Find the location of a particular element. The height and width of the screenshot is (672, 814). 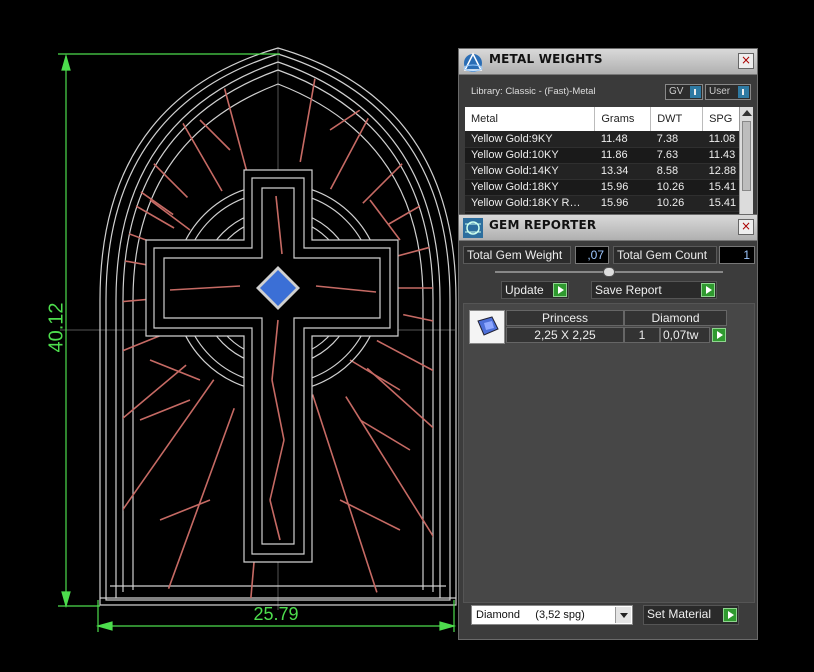

gem-count-cell: 1 is located at coordinates (642, 335).